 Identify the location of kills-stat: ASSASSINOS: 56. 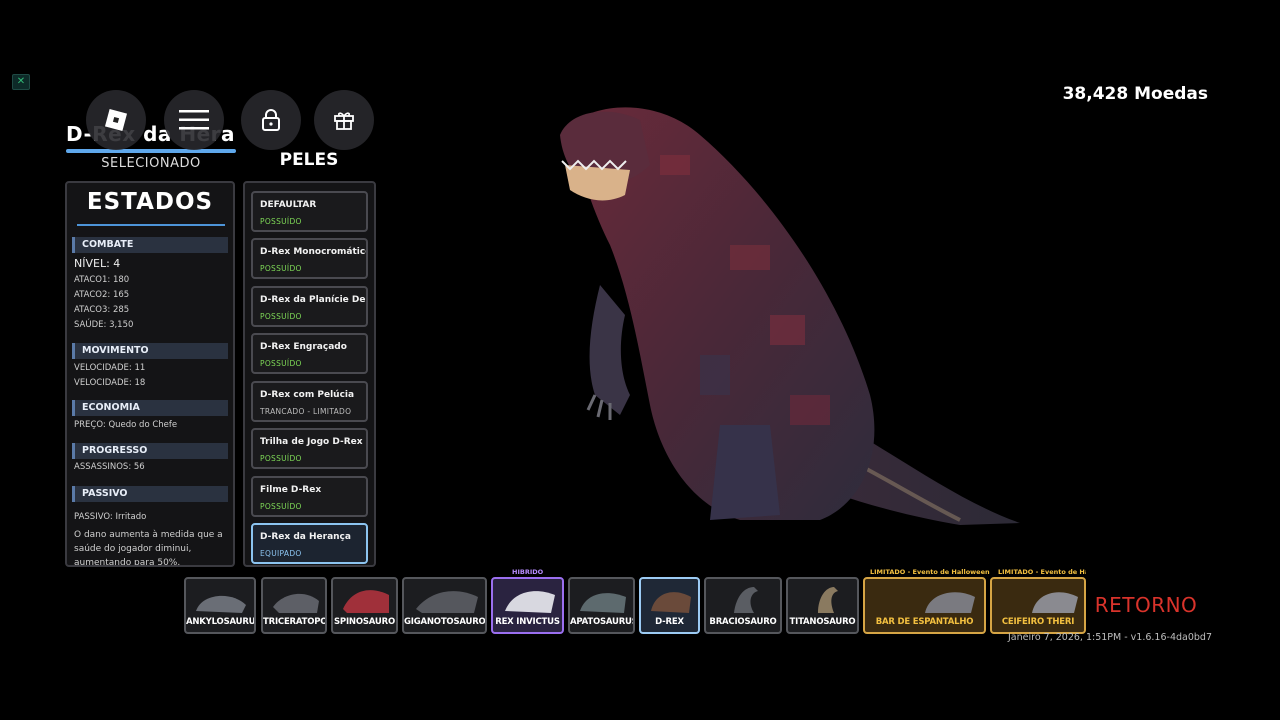
(109, 467).